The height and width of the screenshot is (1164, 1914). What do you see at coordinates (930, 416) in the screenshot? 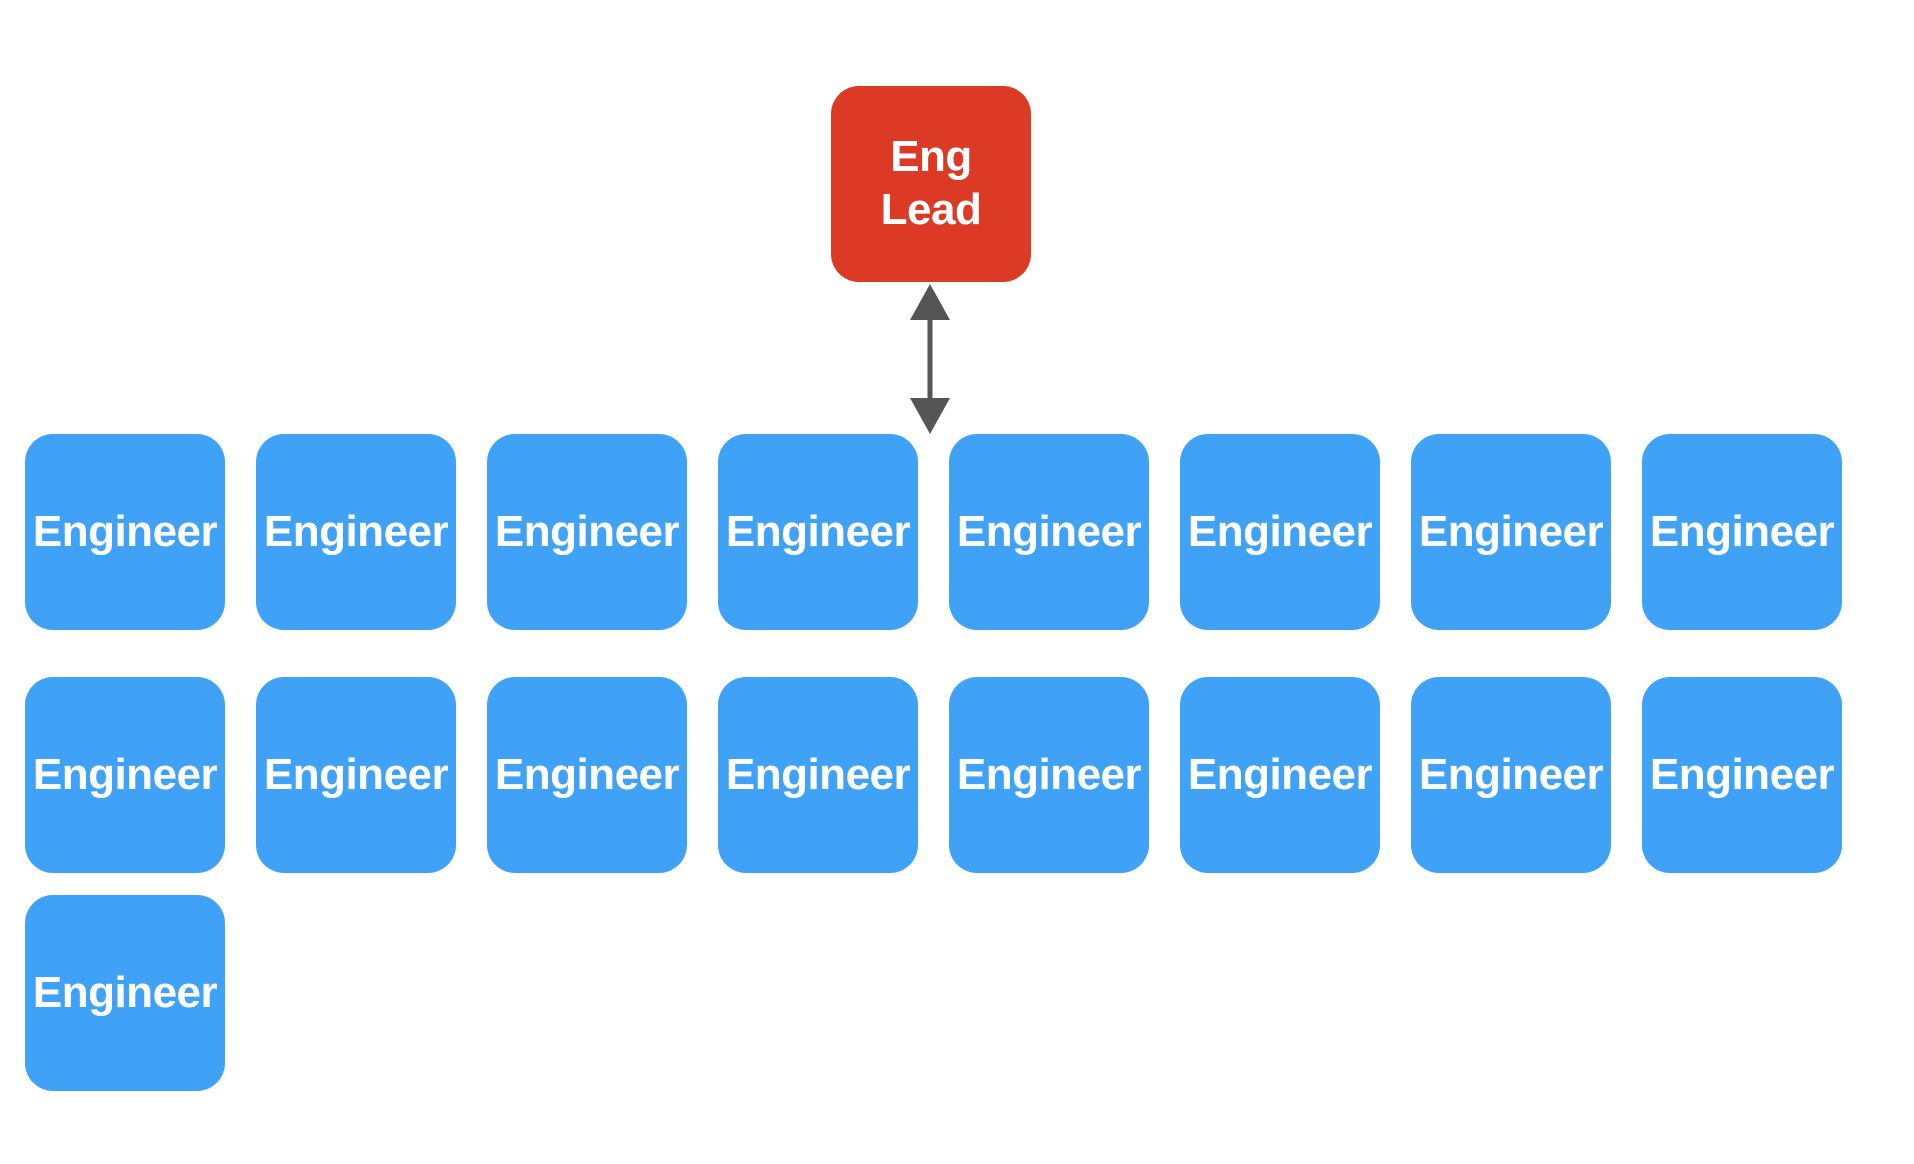
I see `arrow-head-down` at bounding box center [930, 416].